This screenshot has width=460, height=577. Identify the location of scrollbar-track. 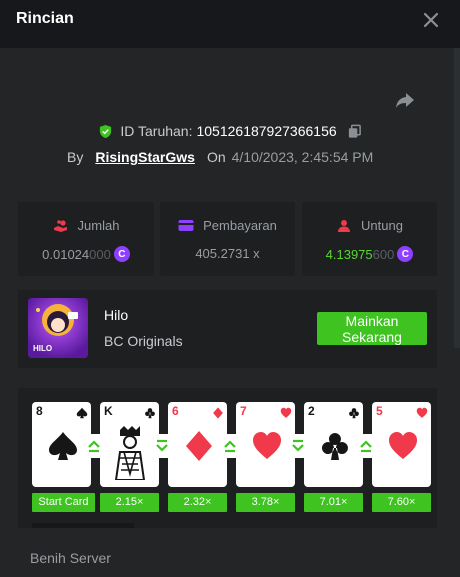
(457, 198).